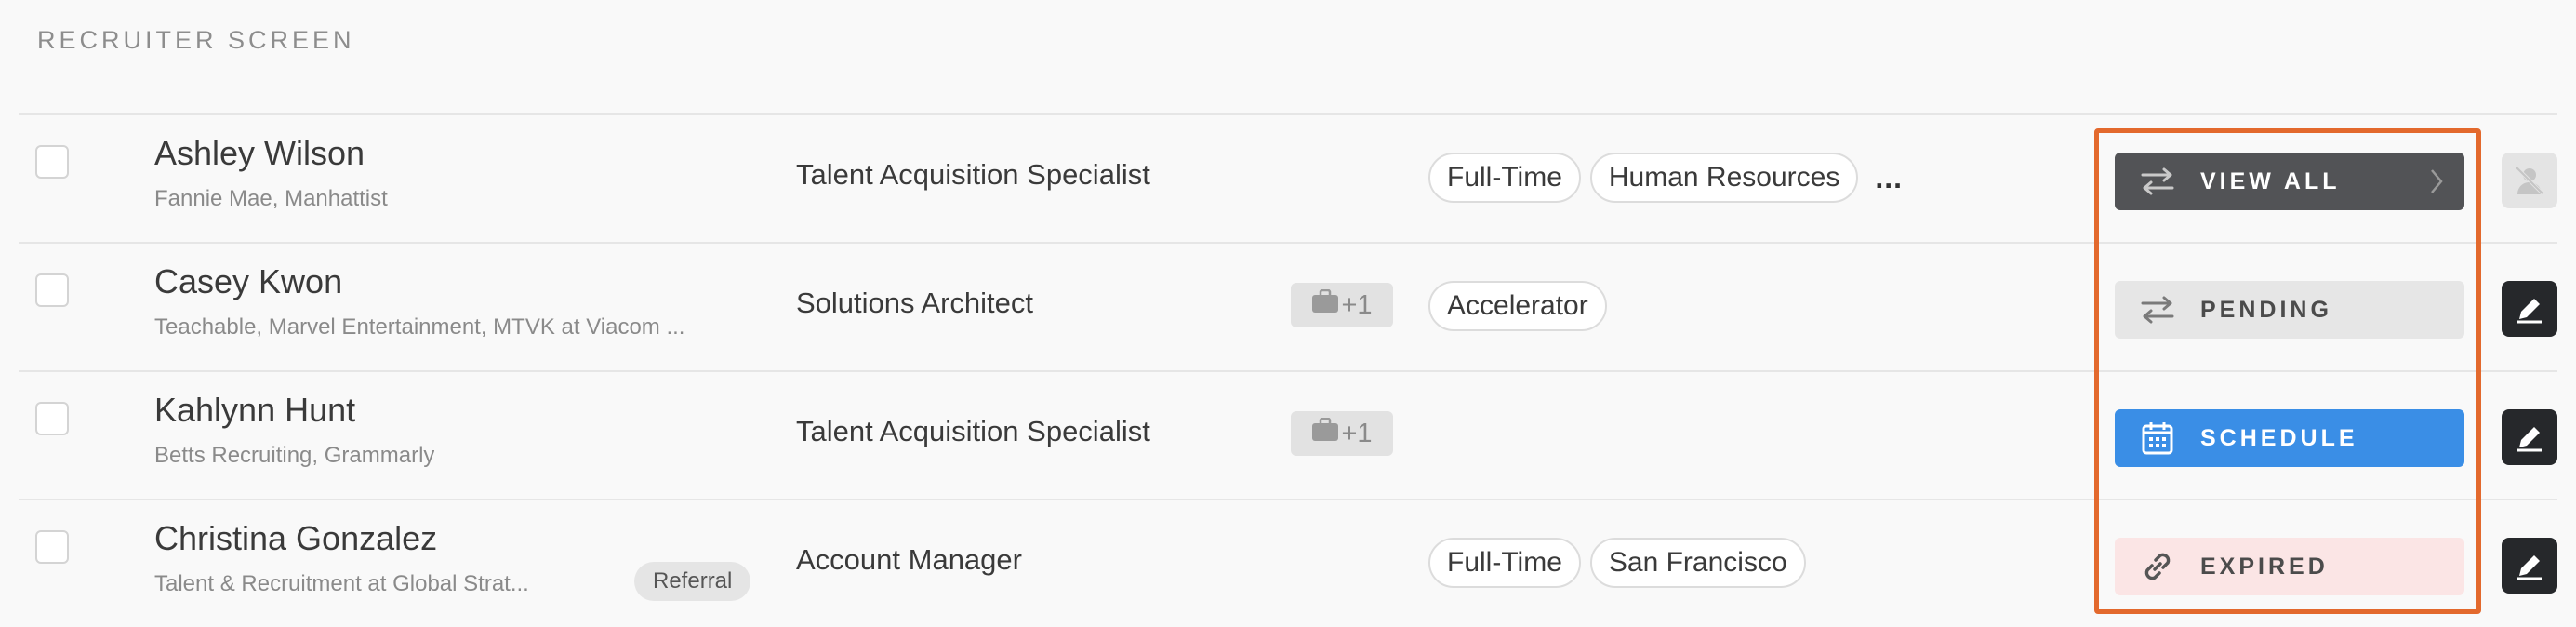 The height and width of the screenshot is (627, 2576). I want to click on expired-label: EXPIRED, so click(2264, 566).